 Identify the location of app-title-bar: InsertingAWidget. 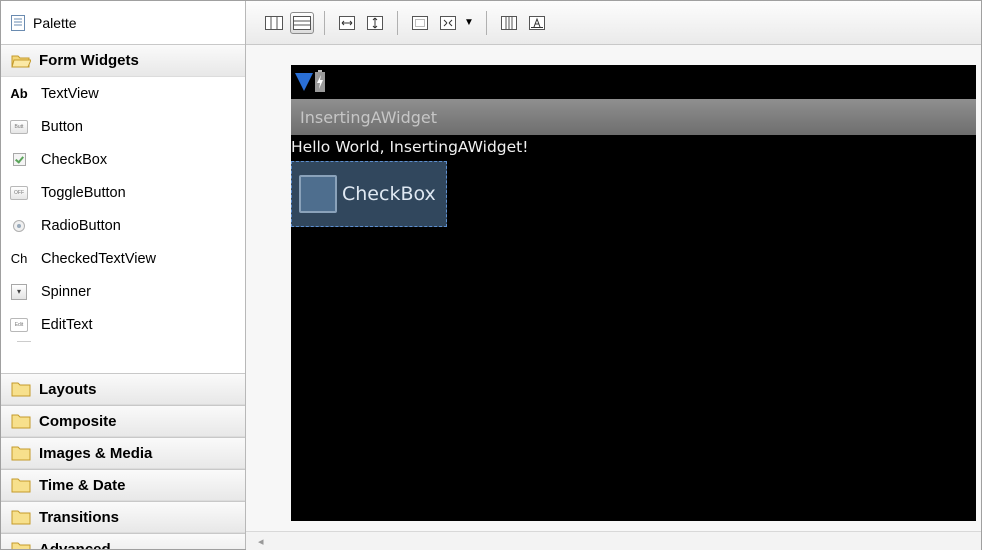
(633, 117).